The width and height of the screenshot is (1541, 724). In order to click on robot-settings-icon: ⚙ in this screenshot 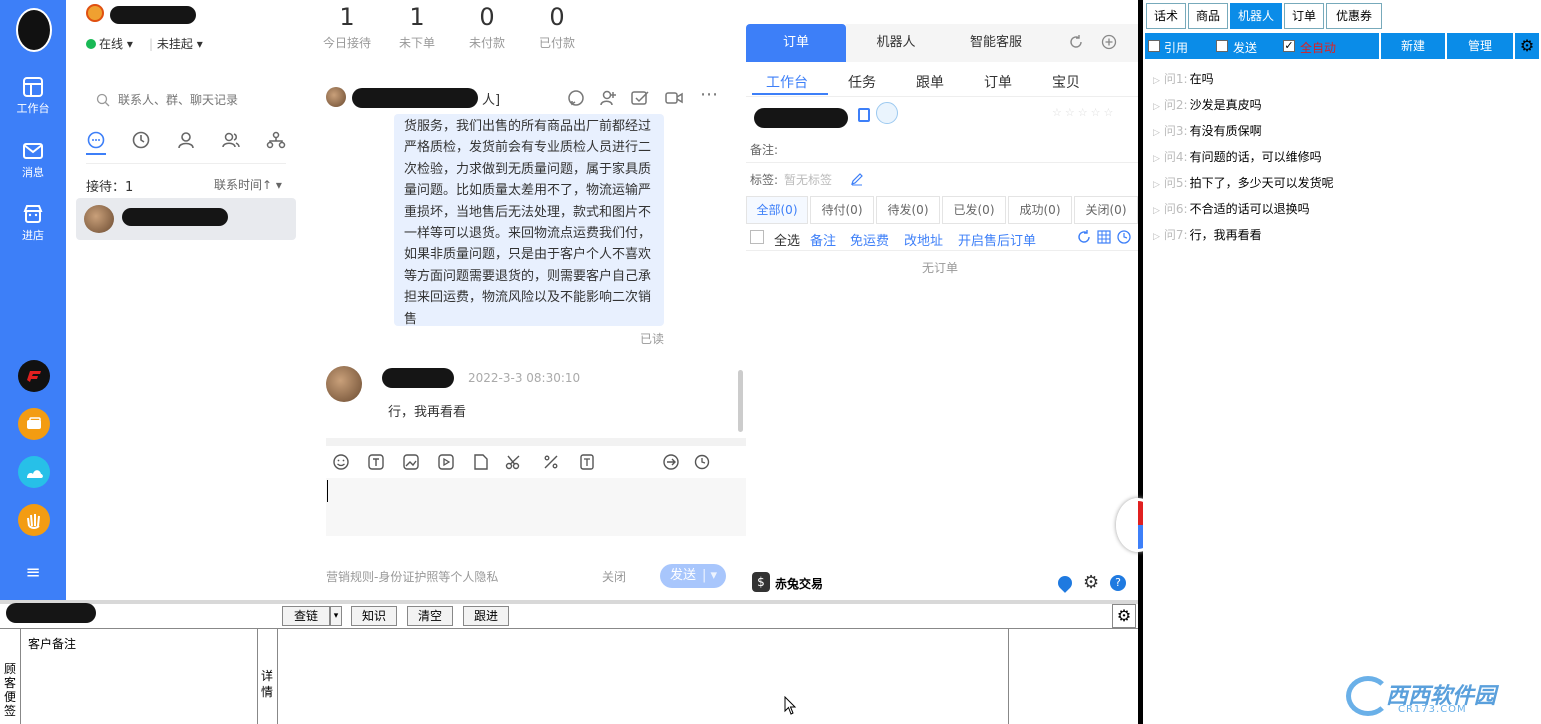, I will do `click(1527, 46)`.